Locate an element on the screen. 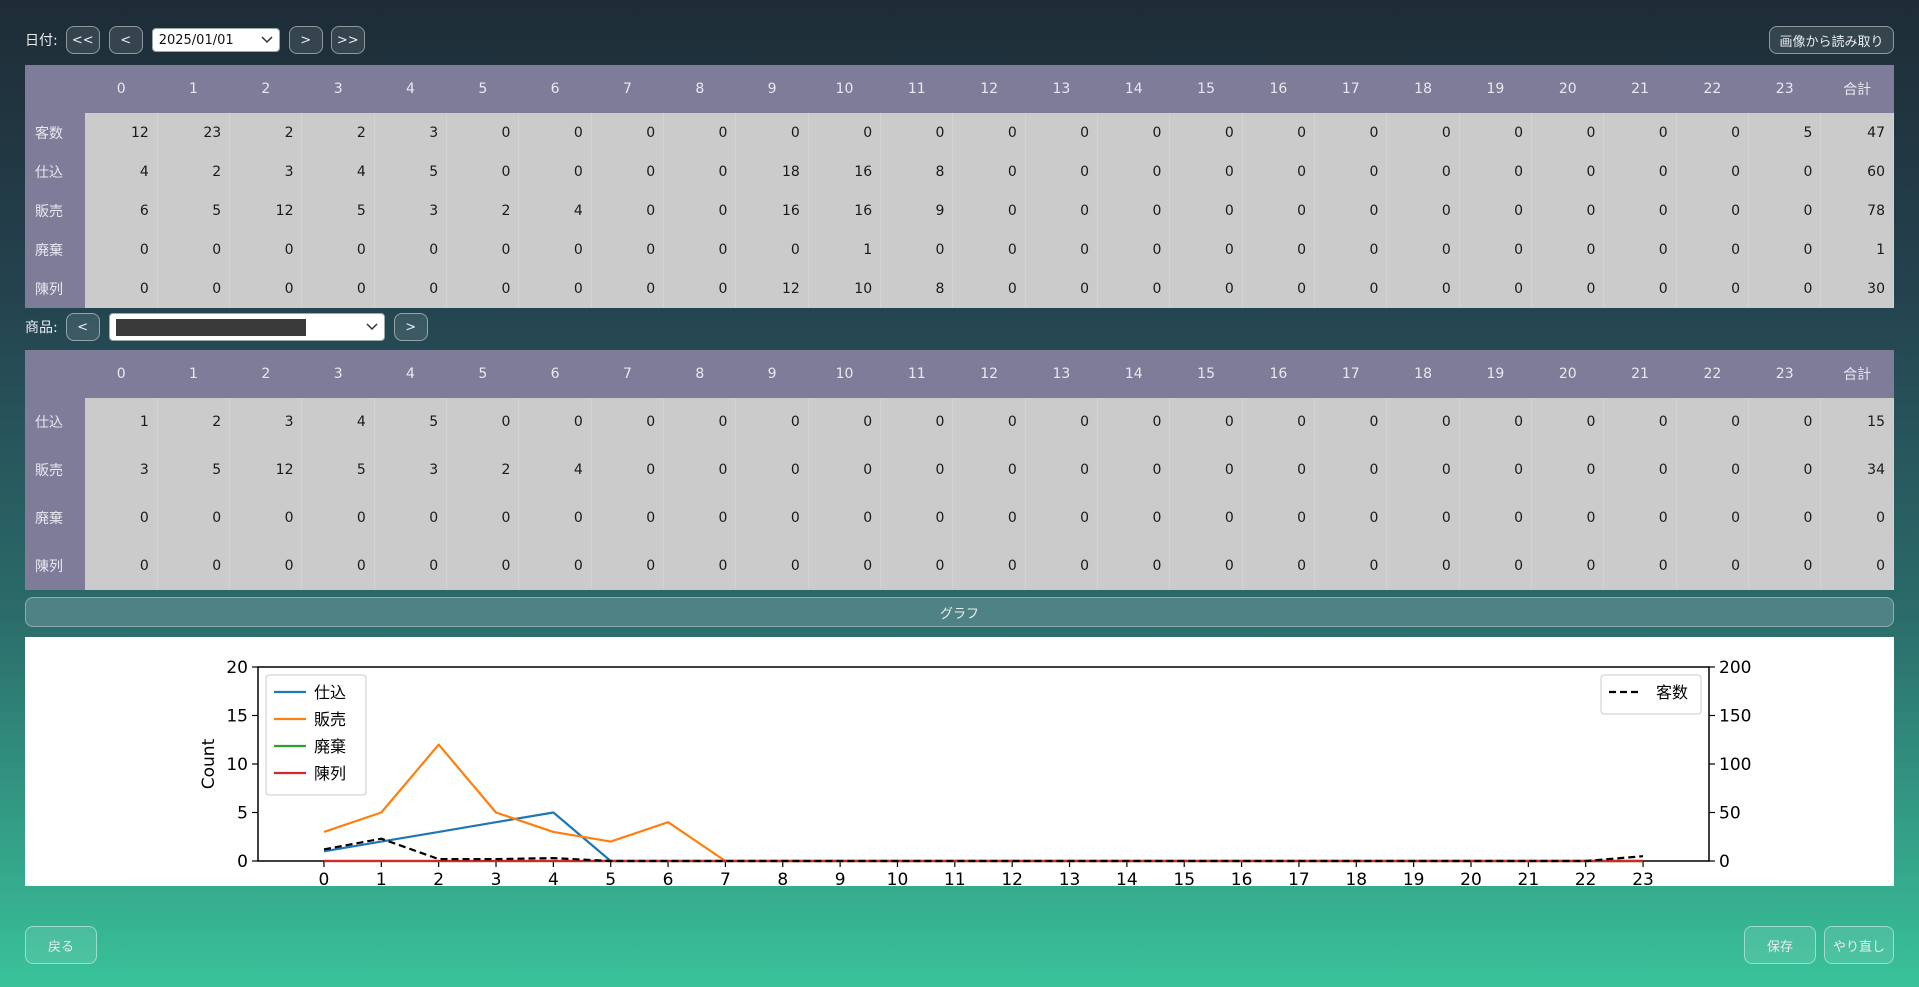 The height and width of the screenshot is (987, 1919). product-select is located at coordinates (246, 327).